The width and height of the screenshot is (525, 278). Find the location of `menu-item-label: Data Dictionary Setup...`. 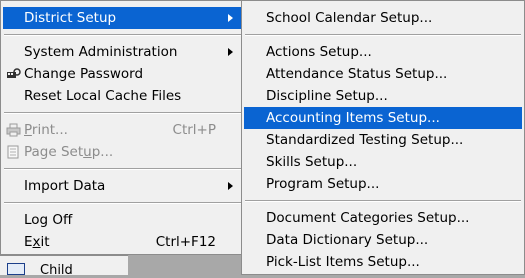

menu-item-label: Data Dictionary Setup... is located at coordinates (347, 240).